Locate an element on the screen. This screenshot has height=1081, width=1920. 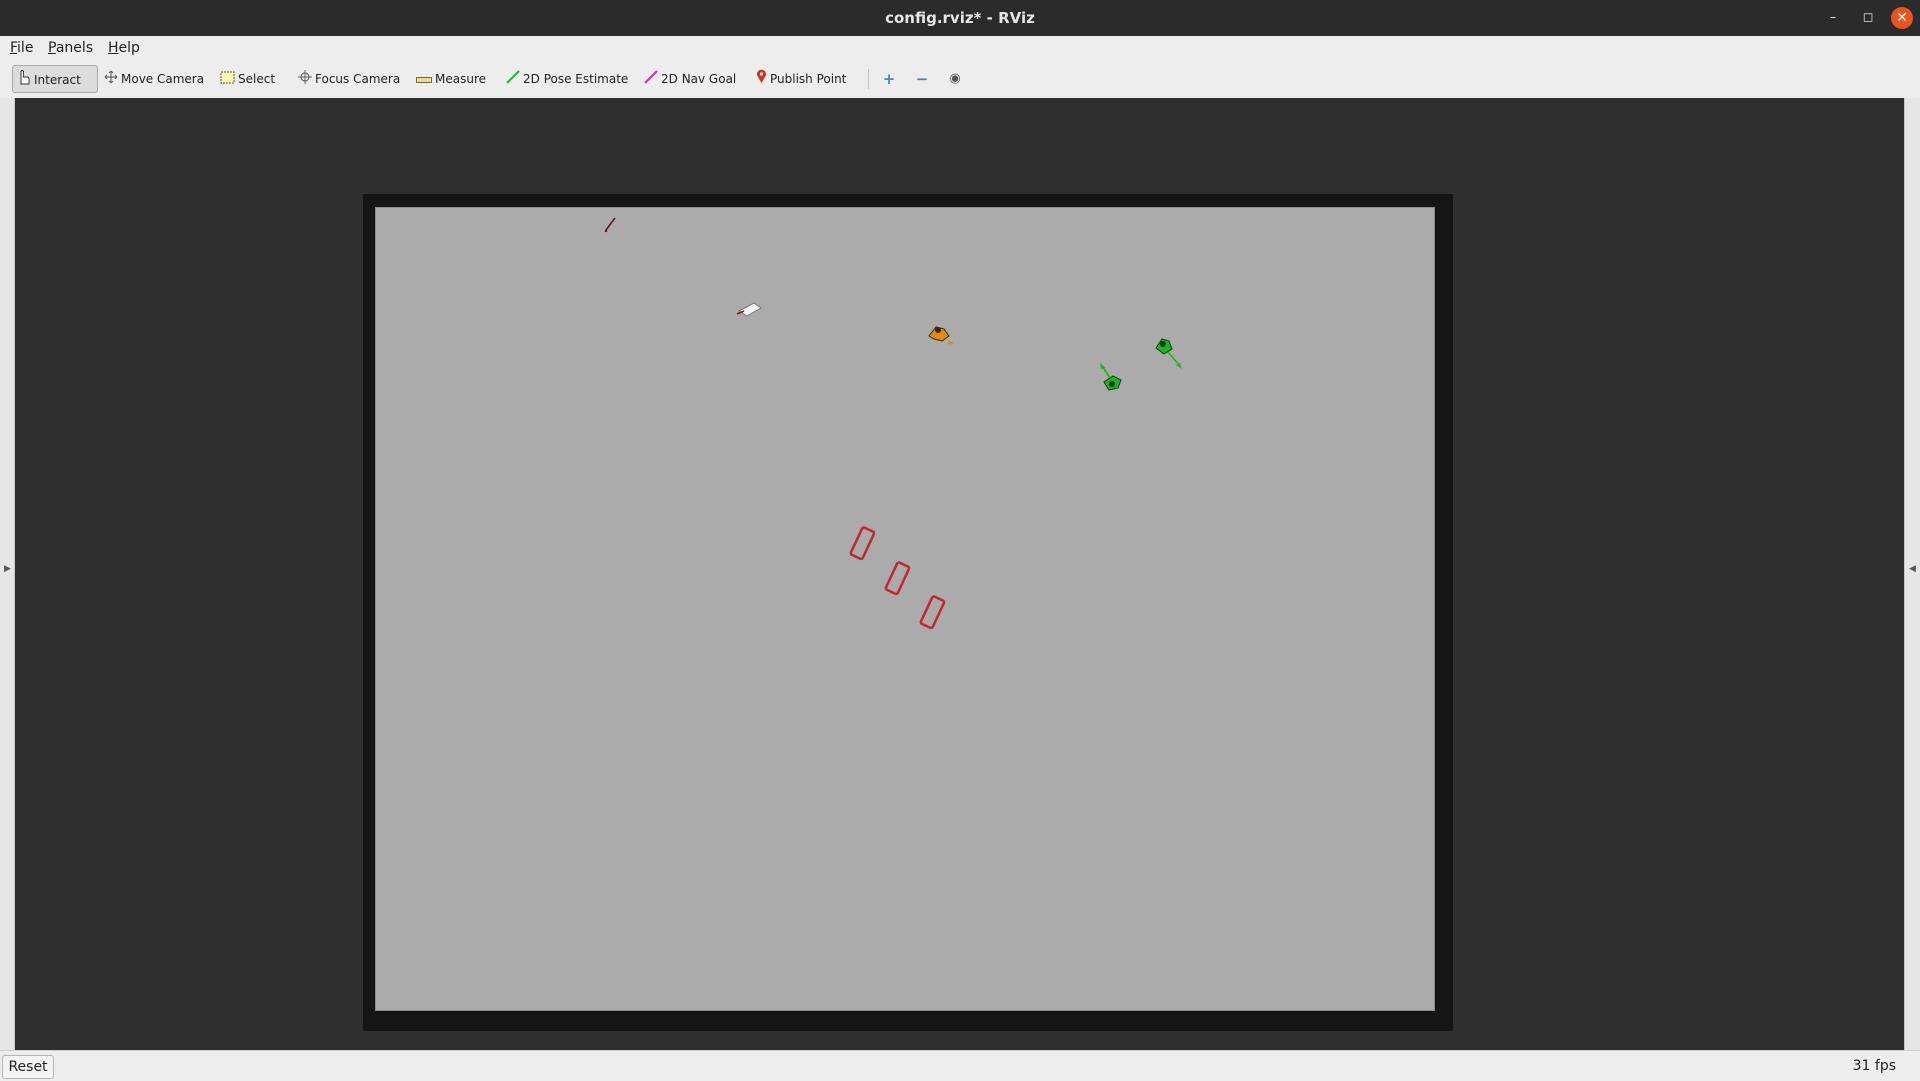
publish-point-tool-button: Publish Point is located at coordinates (801, 79).